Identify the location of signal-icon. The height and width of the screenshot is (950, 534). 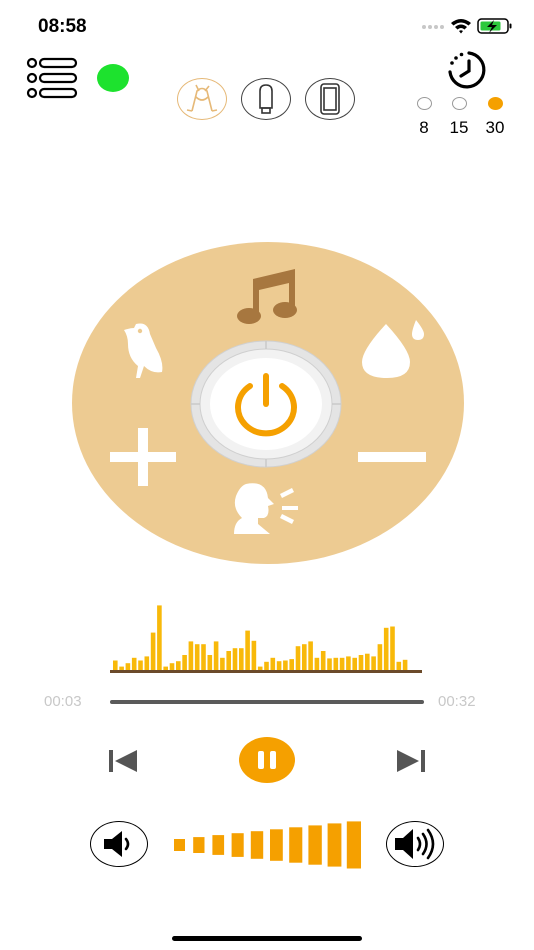
(433, 27).